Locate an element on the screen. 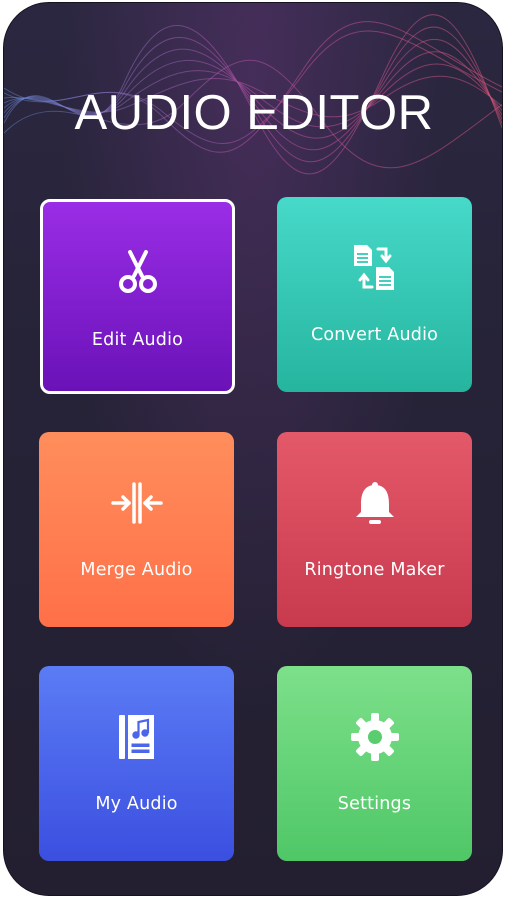 This screenshot has width=507, height=900. convert-audio-button: Convert Audio is located at coordinates (374, 294).